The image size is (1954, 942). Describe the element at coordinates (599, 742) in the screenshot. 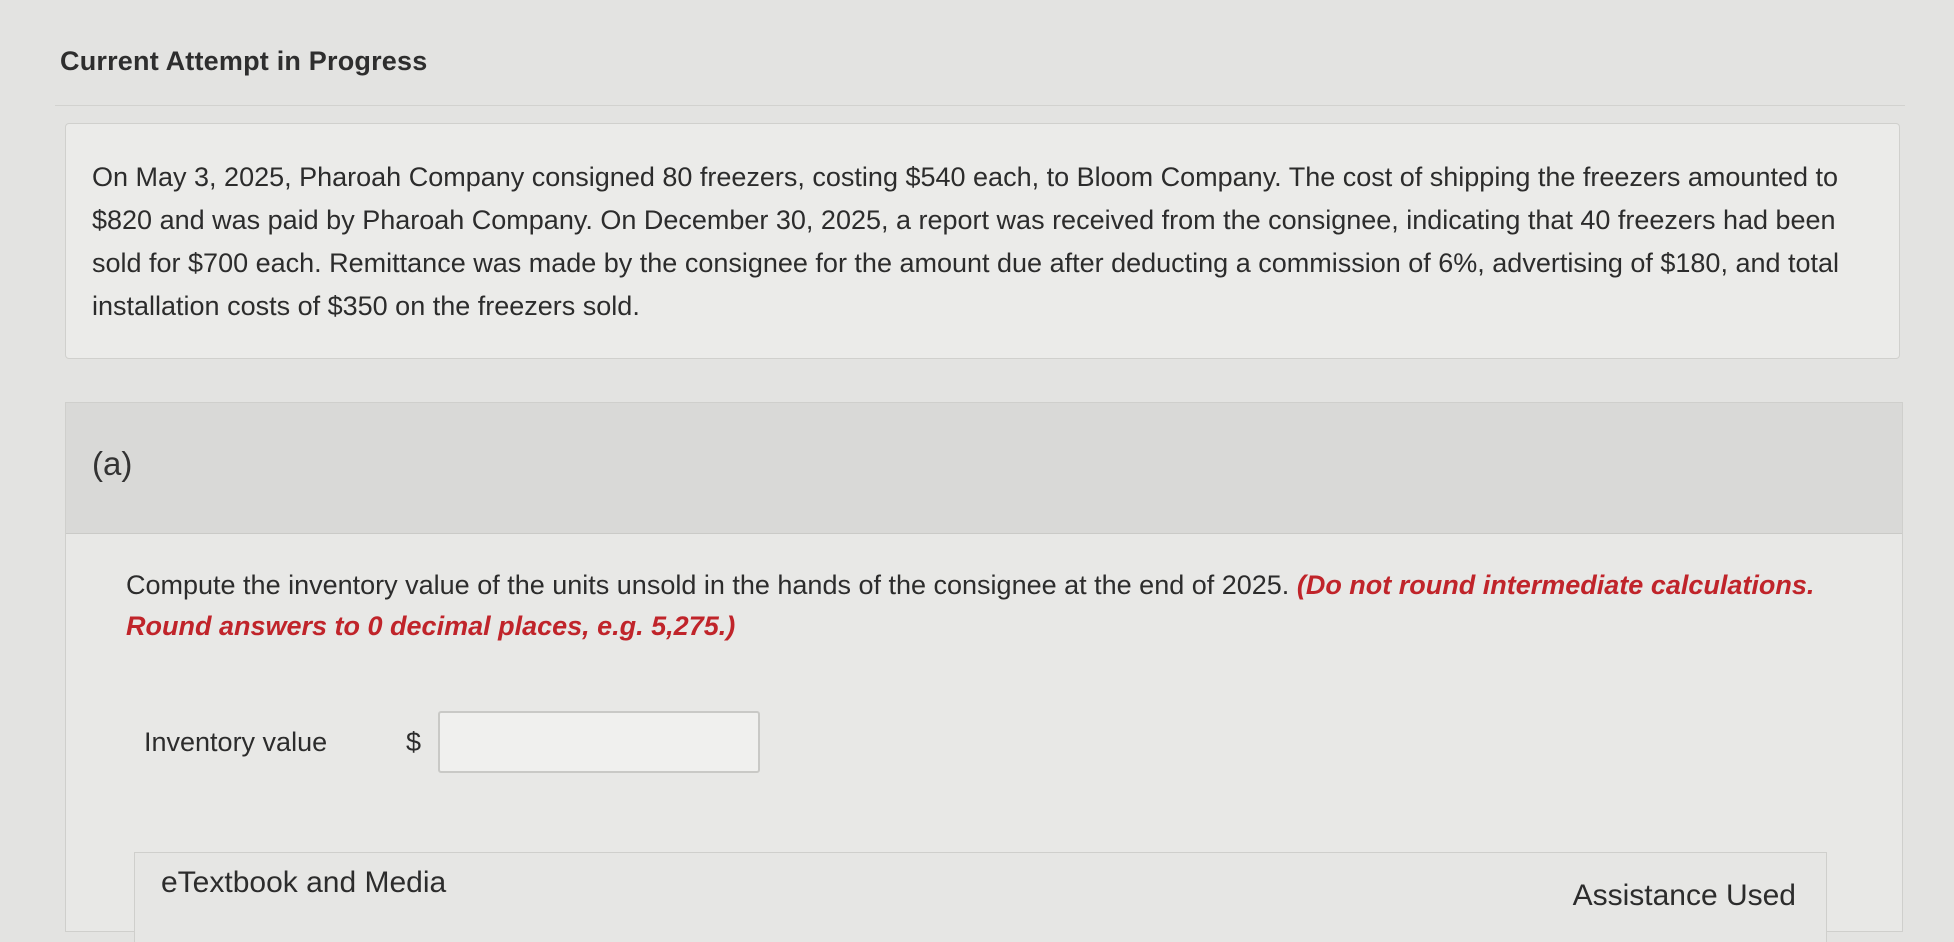

I see `inventory-value-input` at that location.